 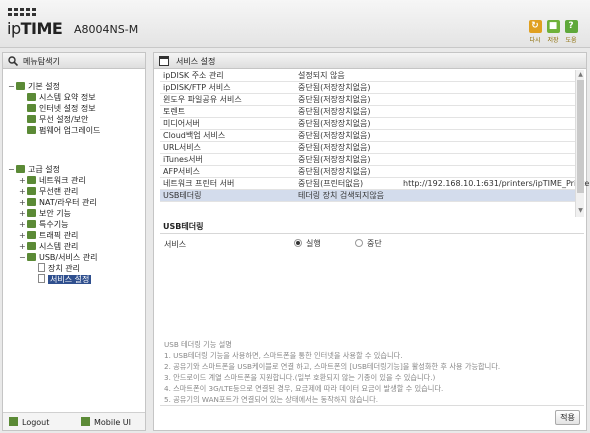 I want to click on logout-icon, so click(x=13, y=421).